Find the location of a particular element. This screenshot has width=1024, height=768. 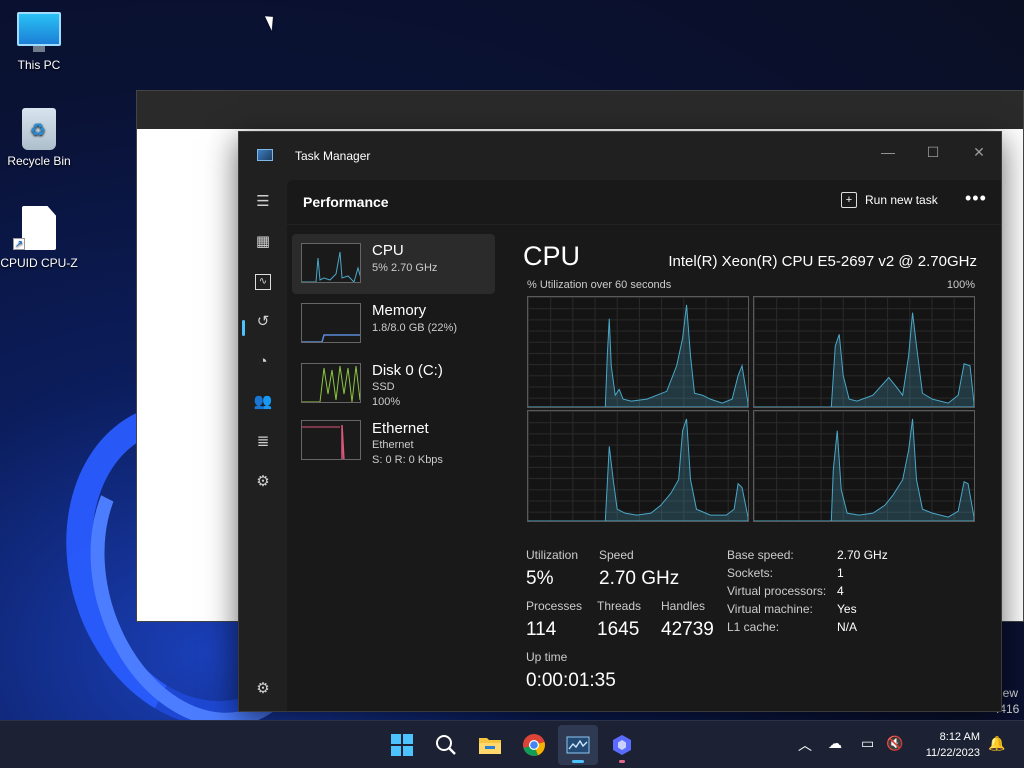

startup-apps-icon: ◔ is located at coordinates (263, 362).